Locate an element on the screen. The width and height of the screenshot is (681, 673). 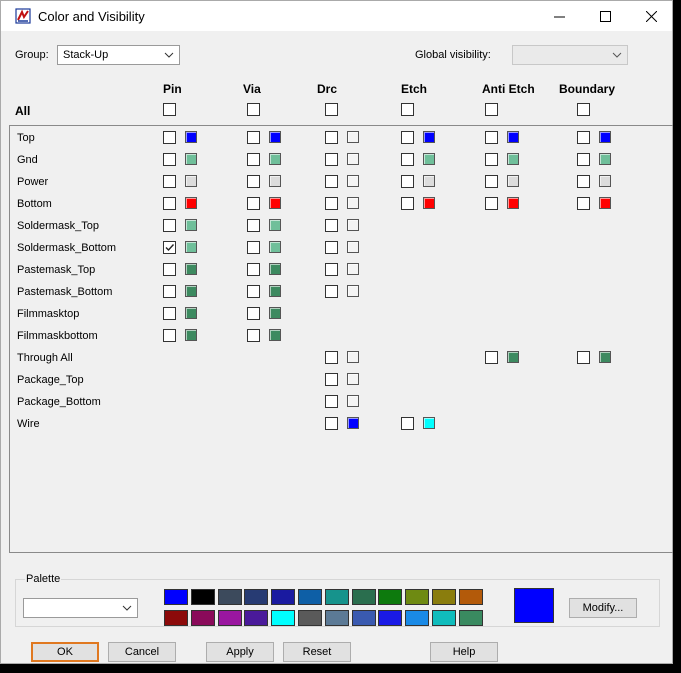
all-drc-checkbox is located at coordinates (331, 109).